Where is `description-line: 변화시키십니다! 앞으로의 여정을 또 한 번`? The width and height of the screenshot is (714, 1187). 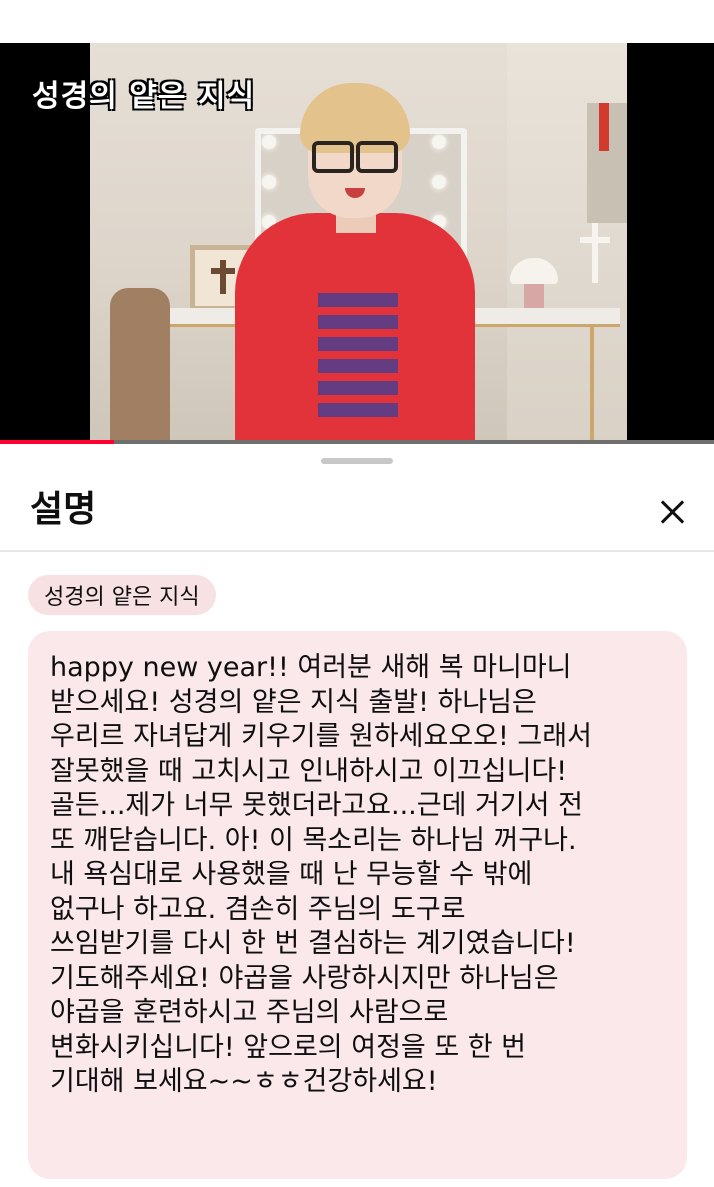 description-line: 변화시키십니다! 앞으로의 여정을 또 한 번 is located at coordinates (288, 1047).